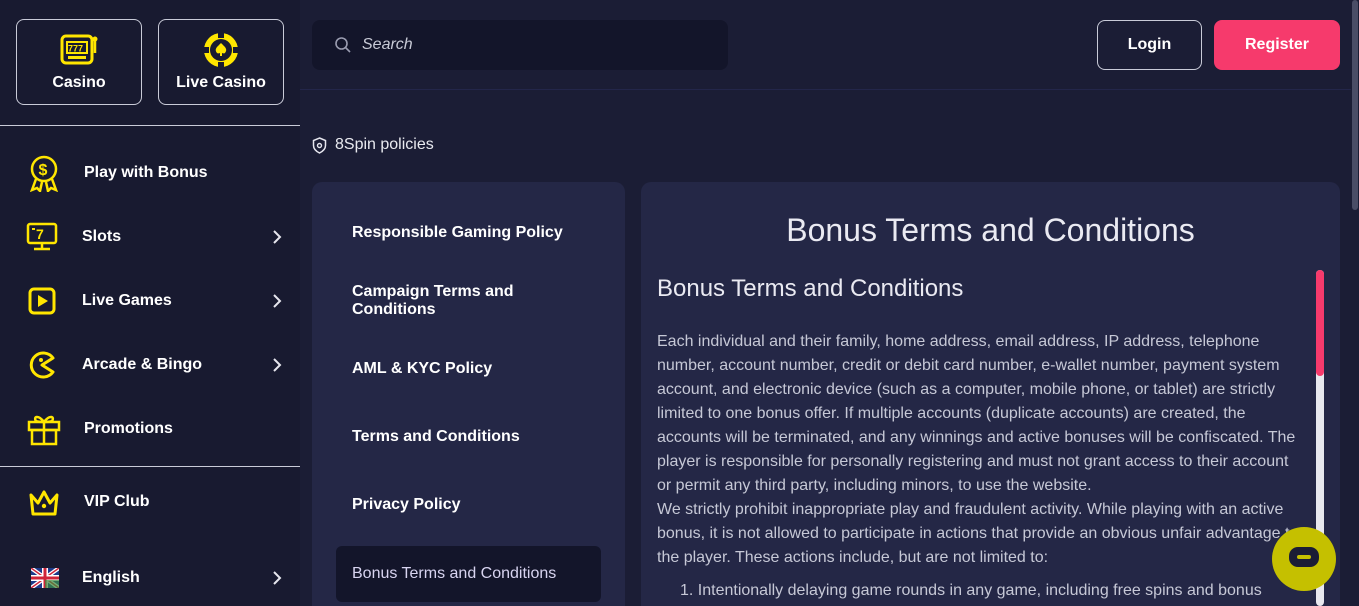 This screenshot has width=1359, height=606. I want to click on page-title: Bonus Terms and Conditions, so click(990, 230).